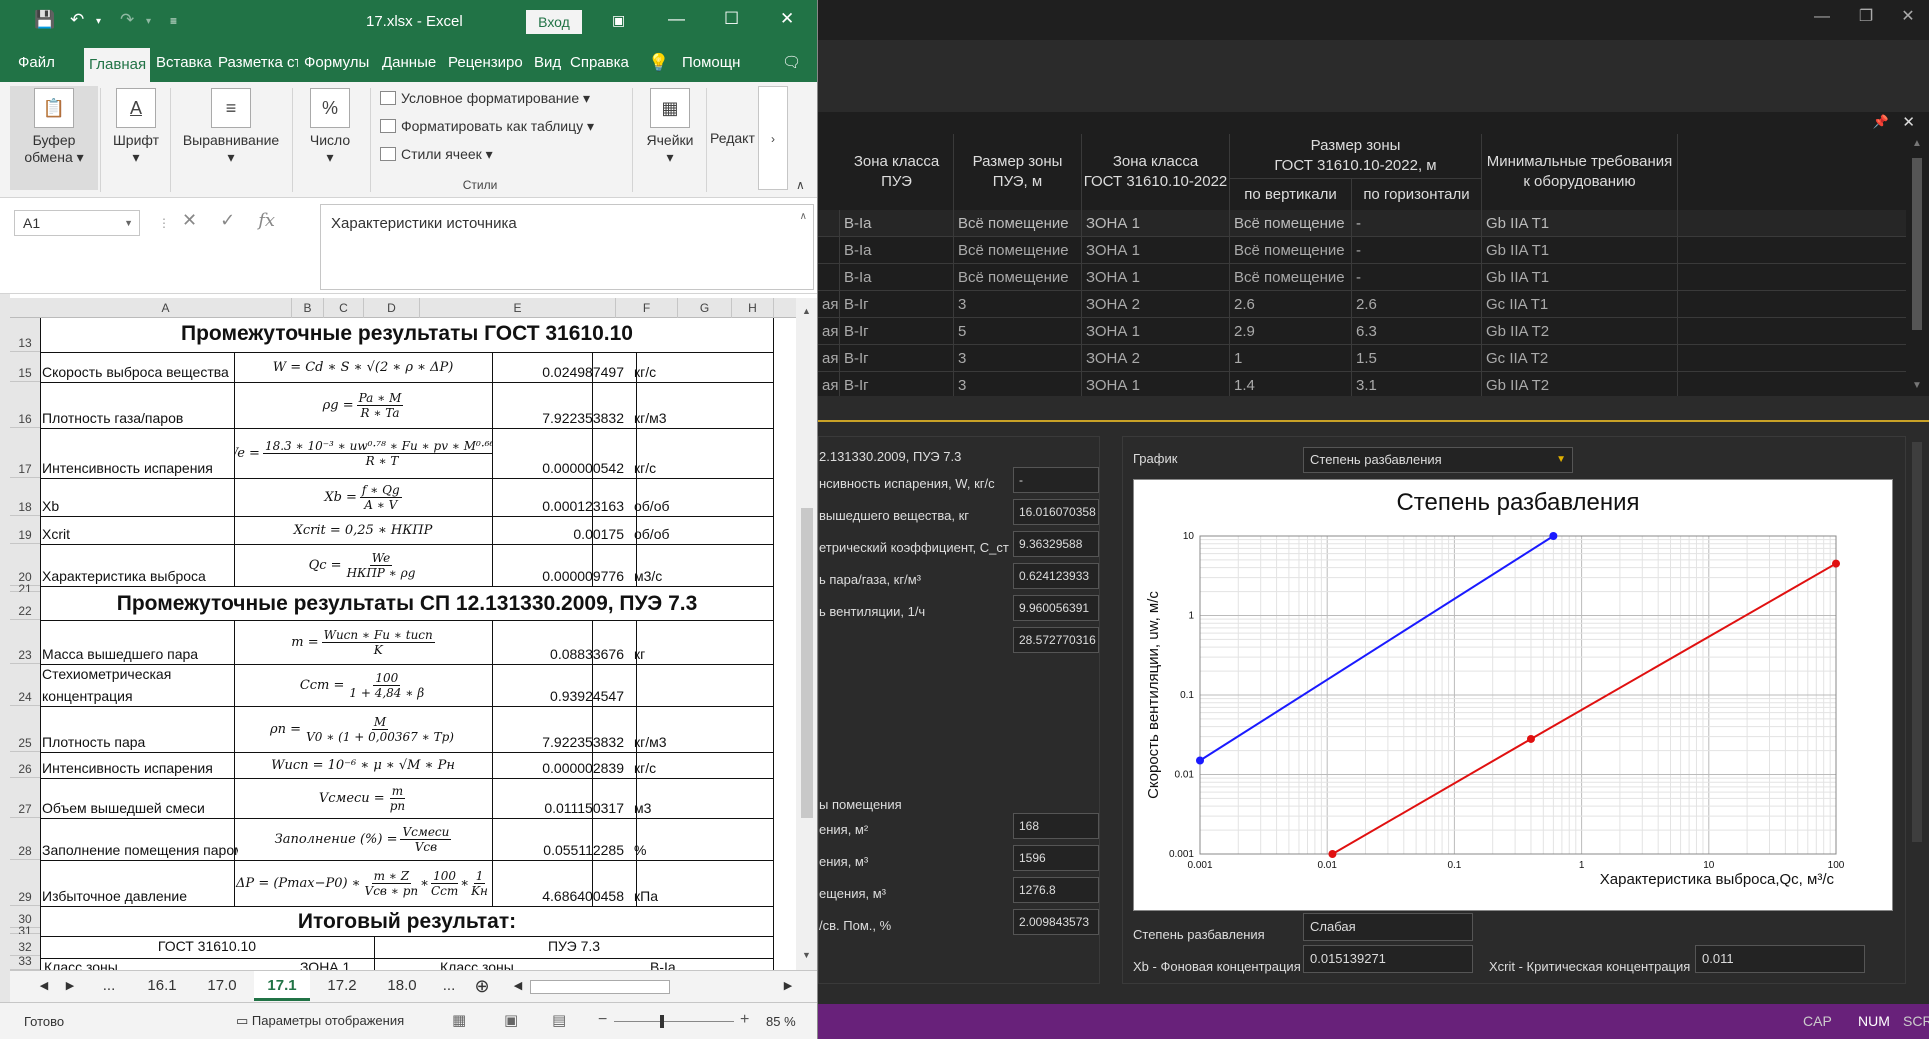 The height and width of the screenshot is (1039, 1929). What do you see at coordinates (659, 63) in the screenshot?
I see `lightbulb-icon: 💡` at bounding box center [659, 63].